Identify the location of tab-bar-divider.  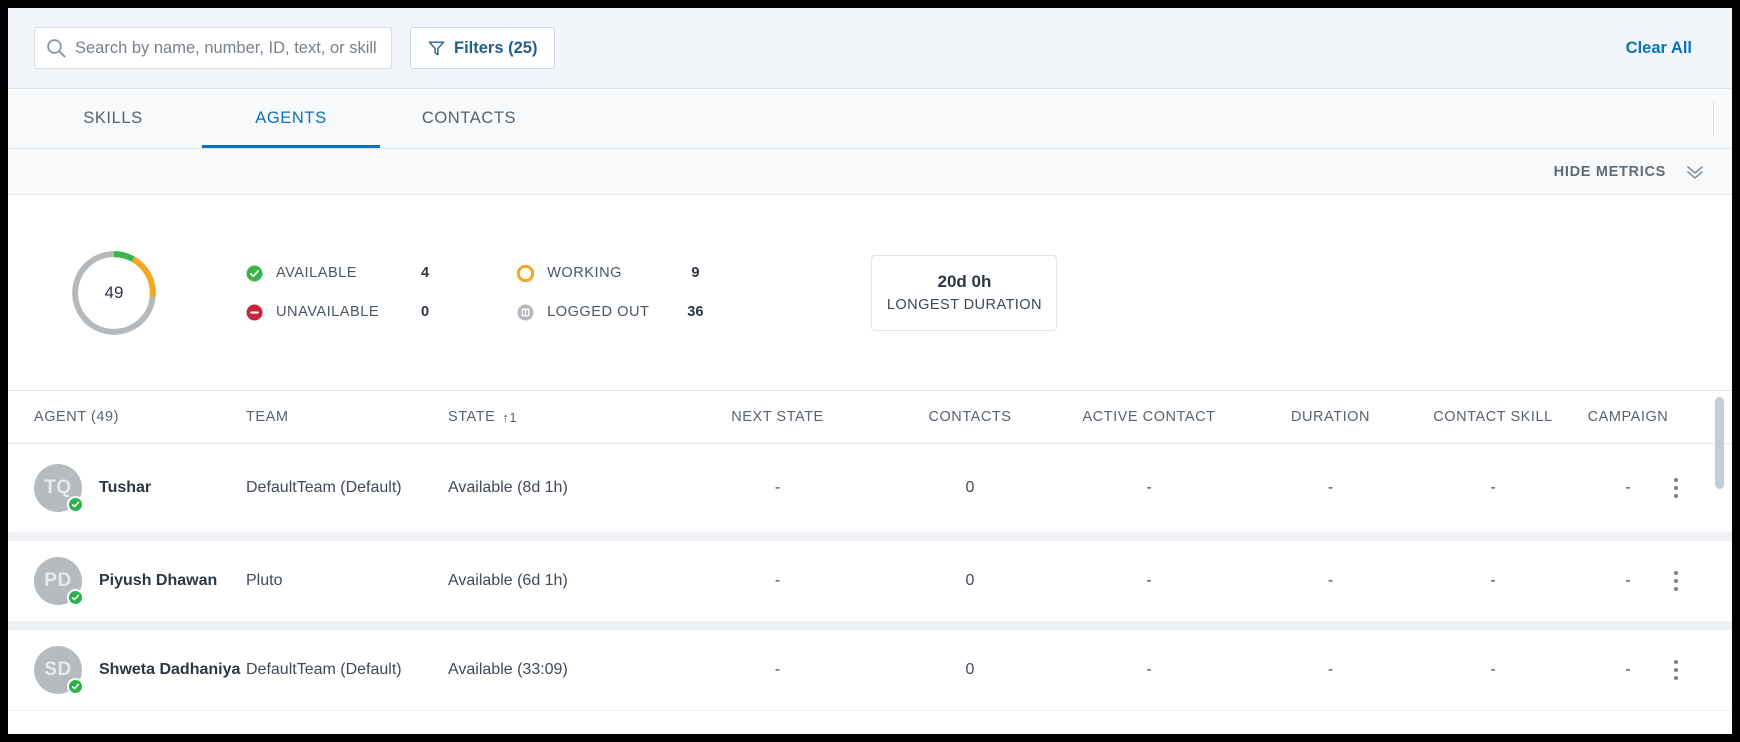
(1713, 118).